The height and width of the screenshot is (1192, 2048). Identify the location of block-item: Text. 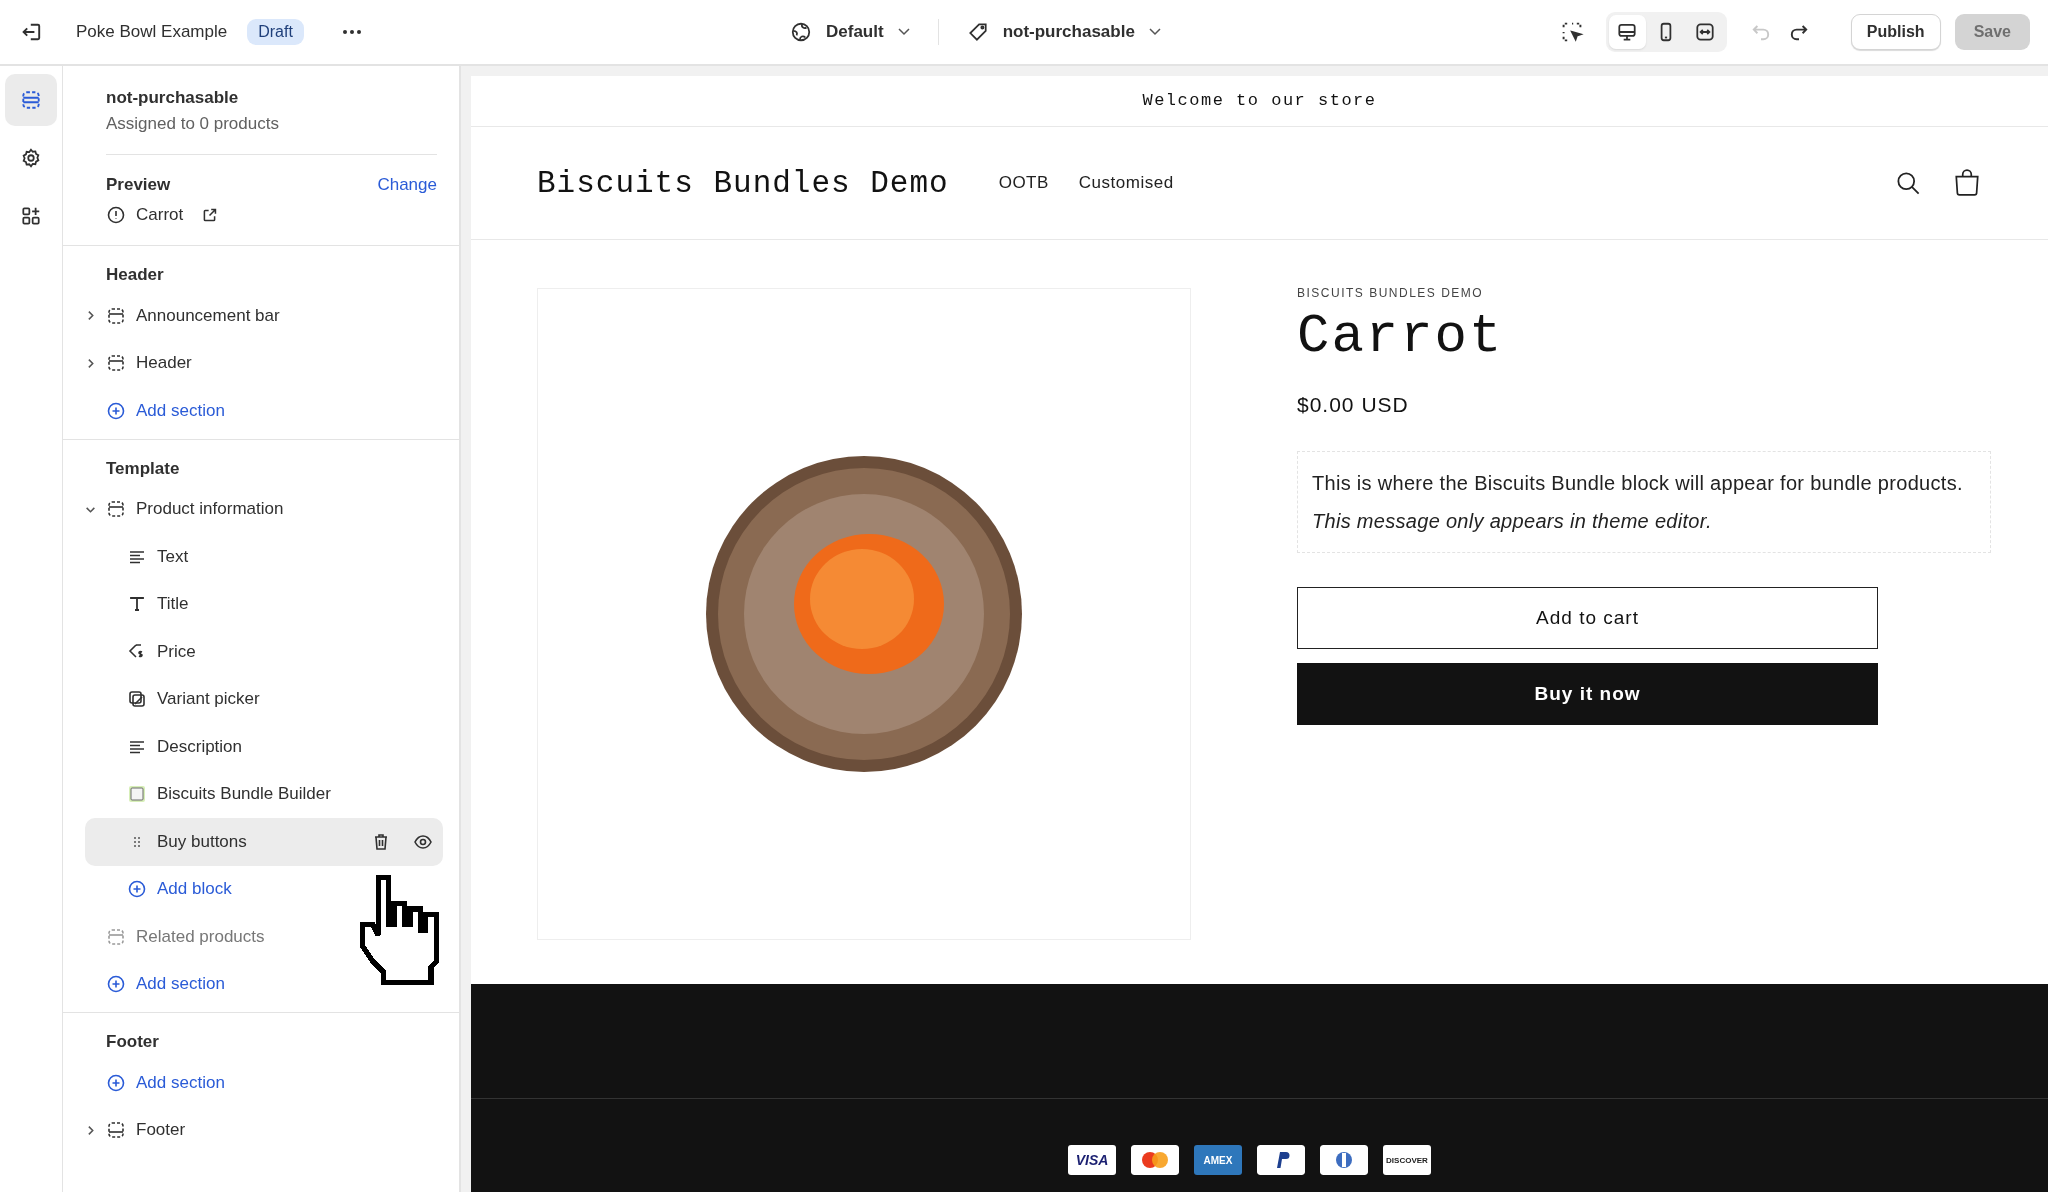
(295, 556).